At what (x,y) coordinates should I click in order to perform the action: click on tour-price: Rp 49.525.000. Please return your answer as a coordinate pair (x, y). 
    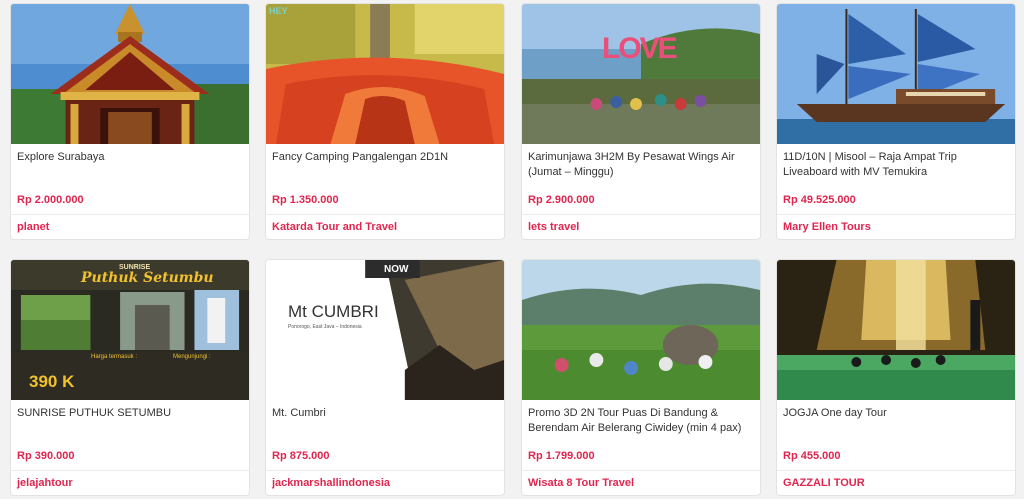
    Looking at the image, I should click on (819, 200).